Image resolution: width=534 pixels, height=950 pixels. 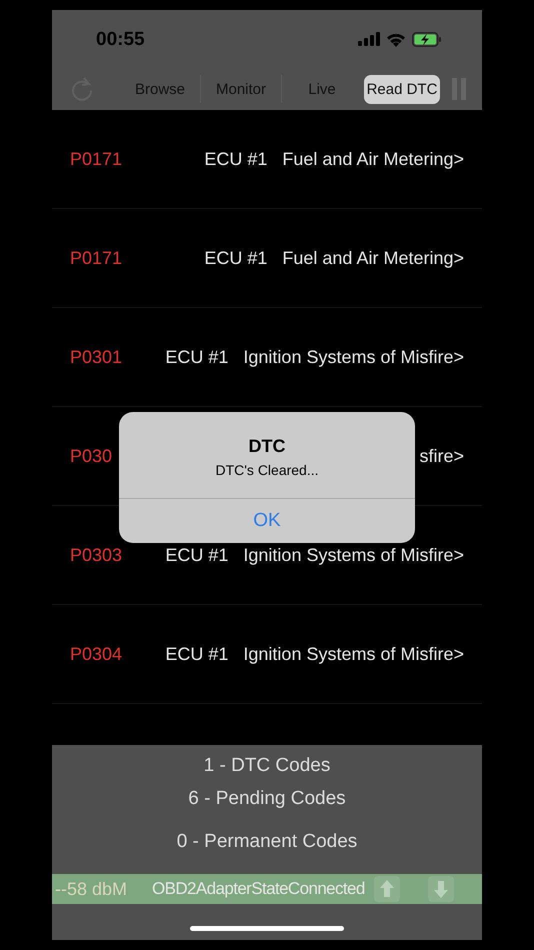 I want to click on adapter-state: OBD2AdapterStateConnected, so click(x=258, y=889).